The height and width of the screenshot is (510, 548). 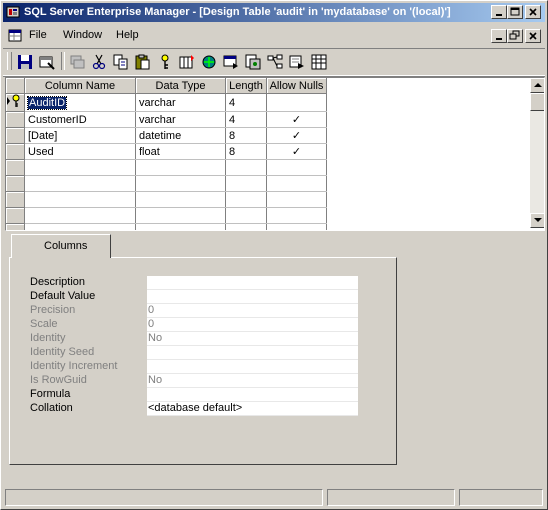 I want to click on menu-window: Window, so click(x=82, y=35).